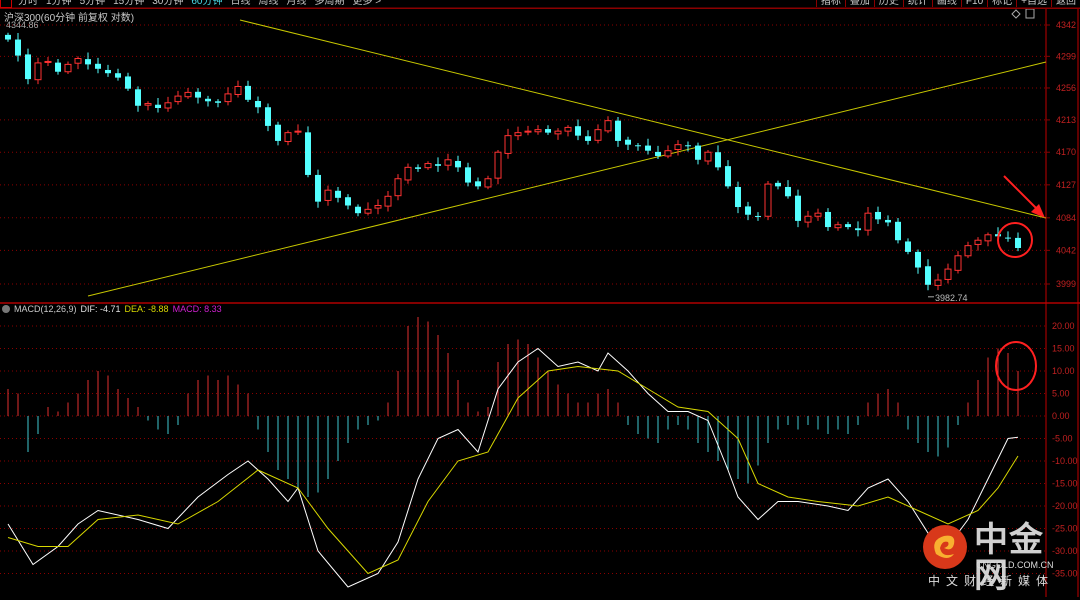 The height and width of the screenshot is (600, 1080). Describe the element at coordinates (1063, 371) in the screenshot. I see `macd-tick-label: 10.00` at that location.